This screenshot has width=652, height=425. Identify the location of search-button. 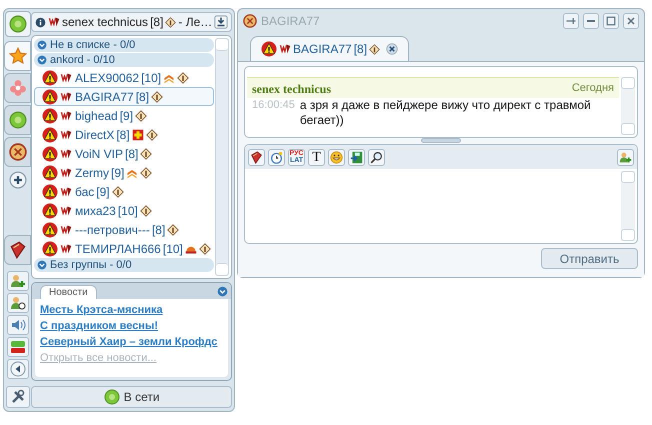
(376, 157).